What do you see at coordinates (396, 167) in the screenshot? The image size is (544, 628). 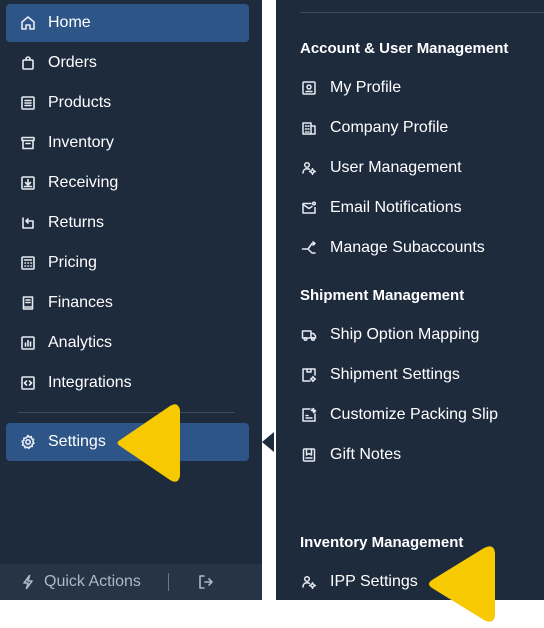 I see `menu-item-label: User Management` at bounding box center [396, 167].